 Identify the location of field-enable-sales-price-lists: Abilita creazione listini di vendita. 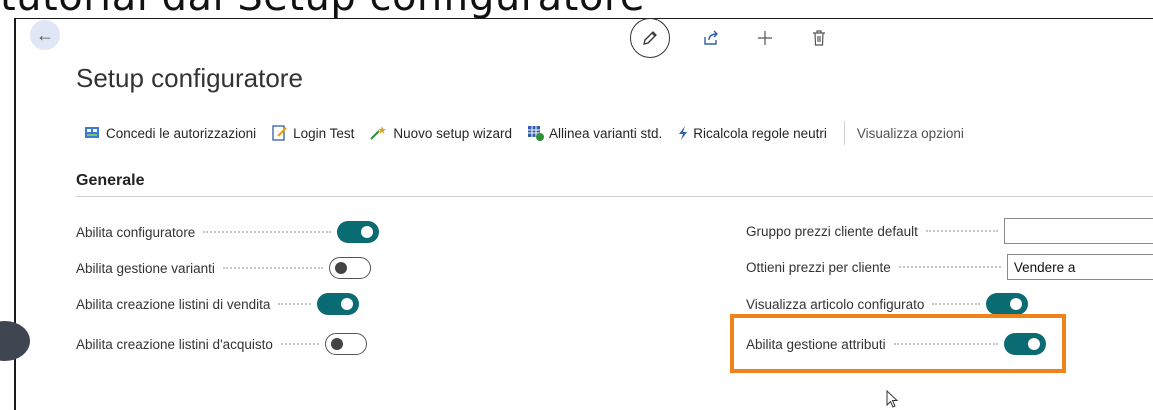
(218, 304).